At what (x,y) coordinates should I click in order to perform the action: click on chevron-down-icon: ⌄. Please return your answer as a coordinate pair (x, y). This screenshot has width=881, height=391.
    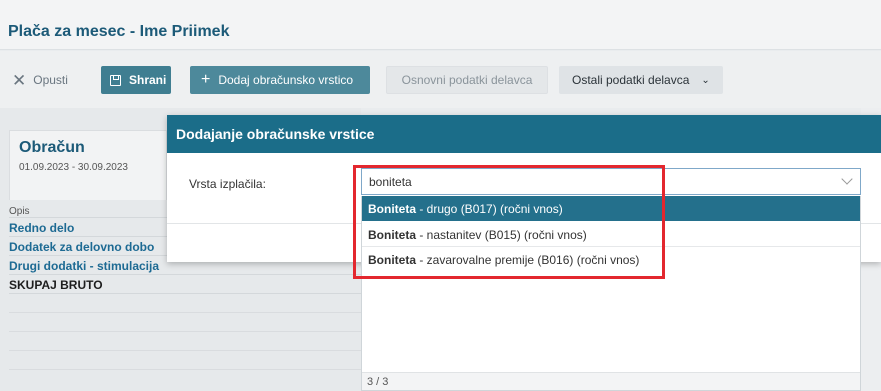
    Looking at the image, I should click on (705, 80).